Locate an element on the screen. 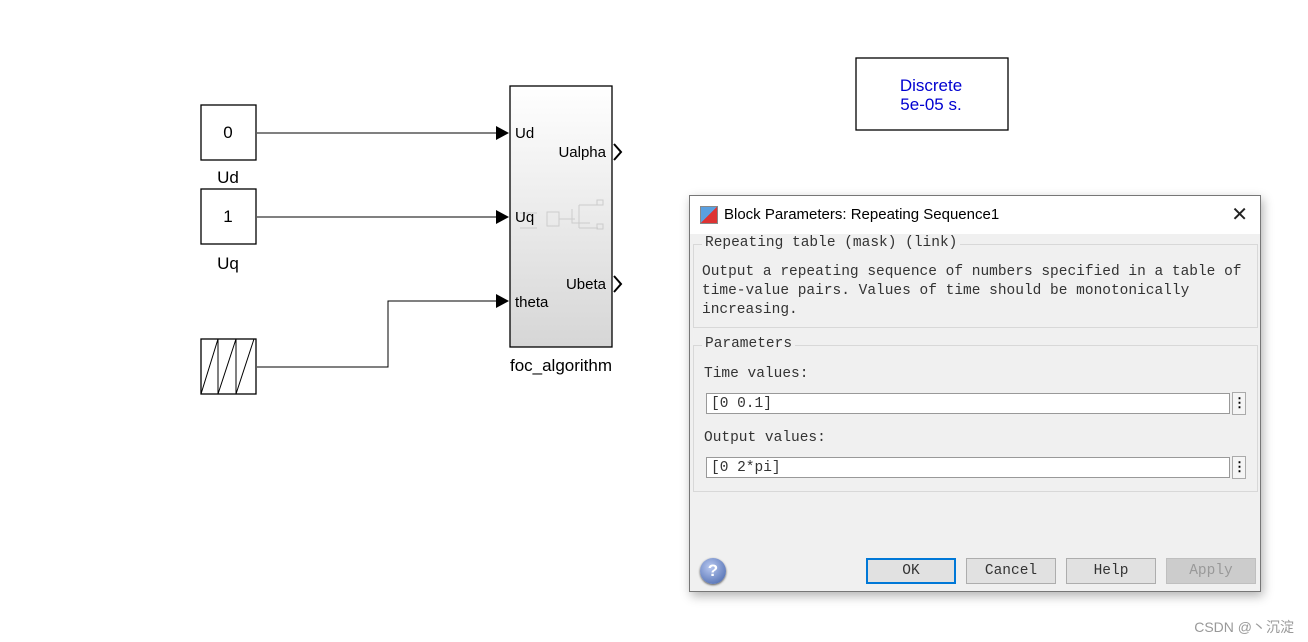 Image resolution: width=1308 pixels, height=642 pixels. port-in-theta: theta is located at coordinates (532, 302).